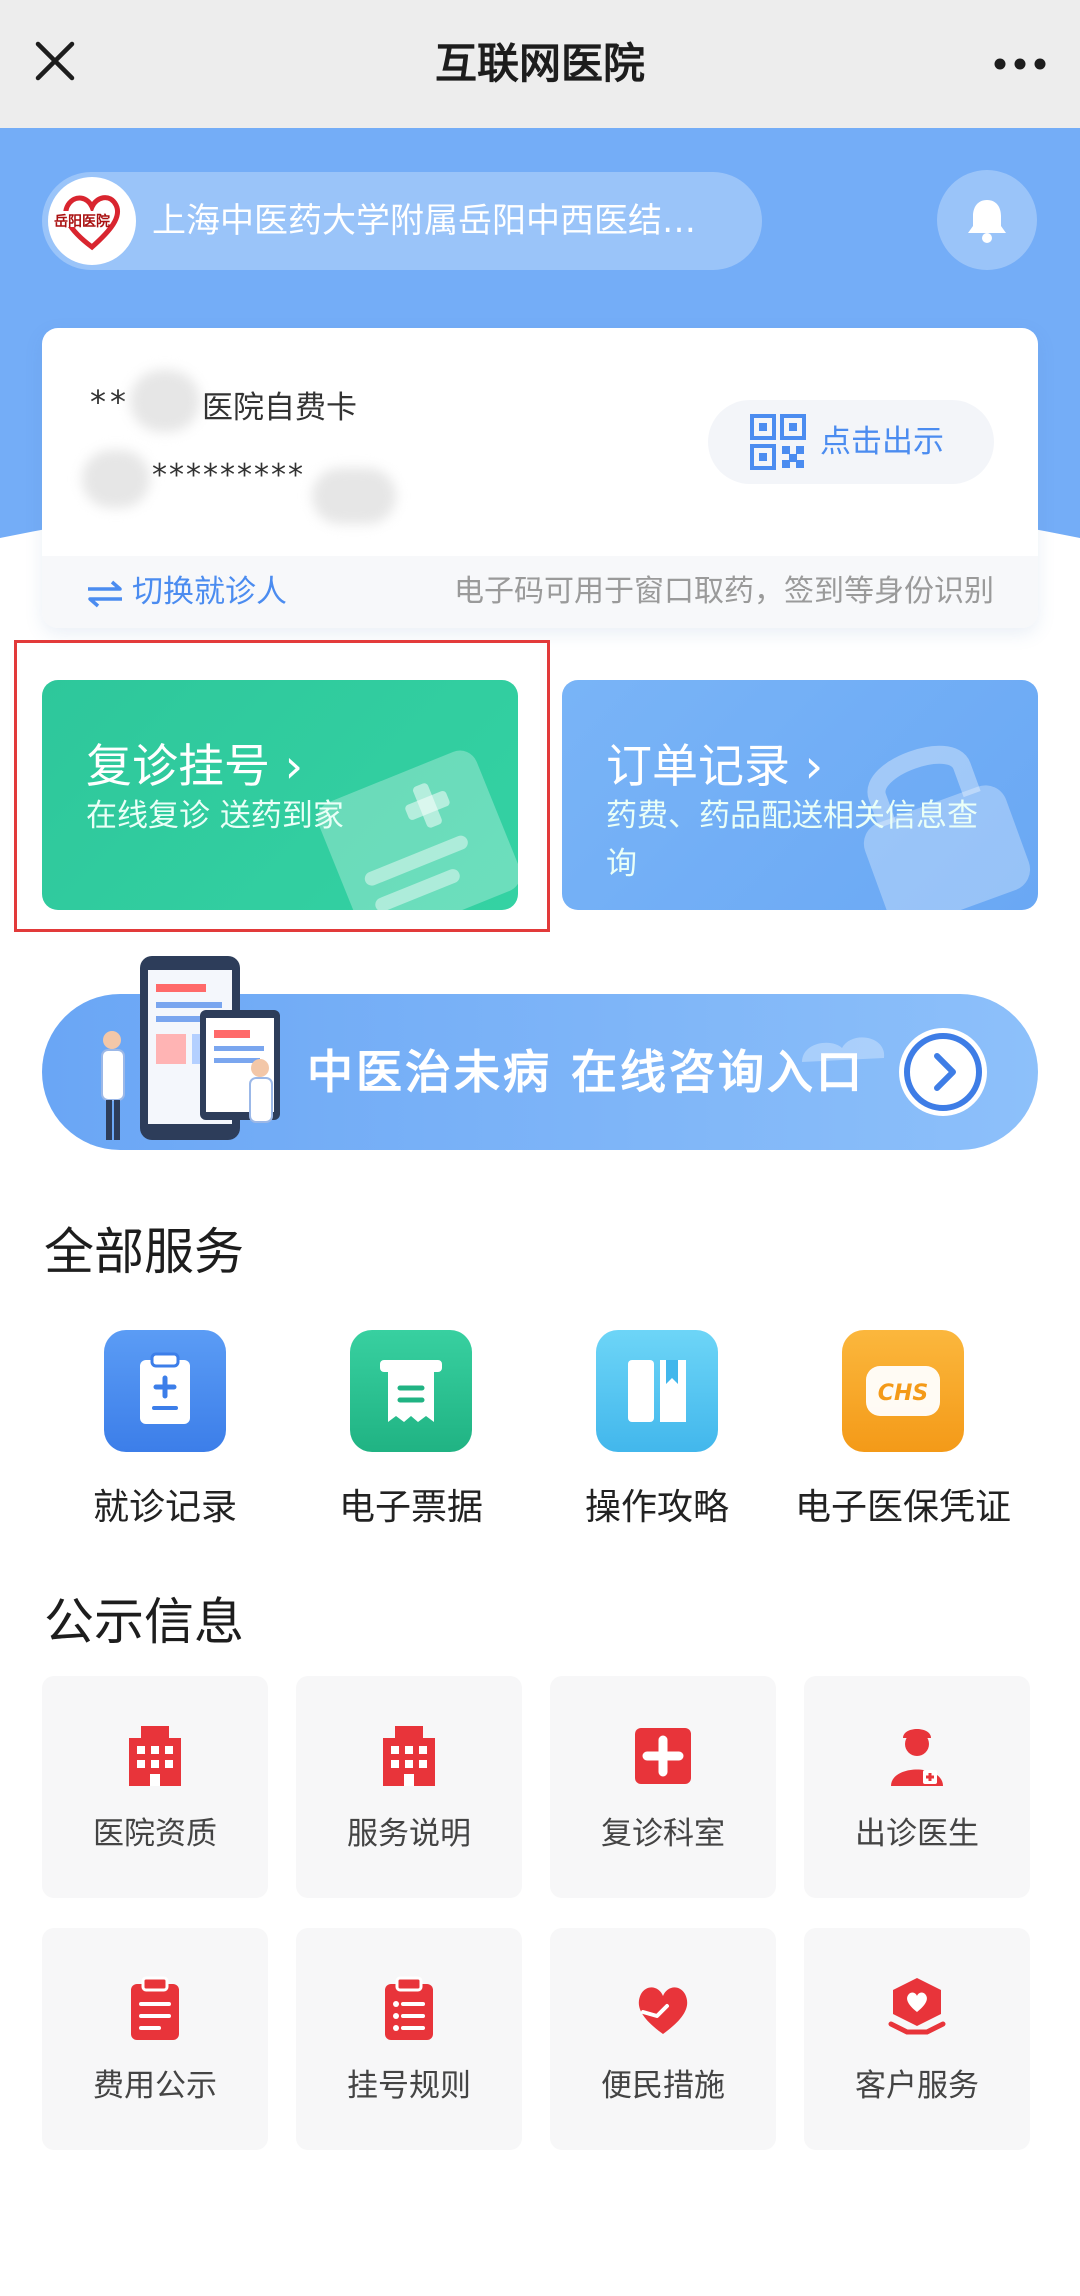  I want to click on orders-title: 订单记录 ›, so click(714, 763).